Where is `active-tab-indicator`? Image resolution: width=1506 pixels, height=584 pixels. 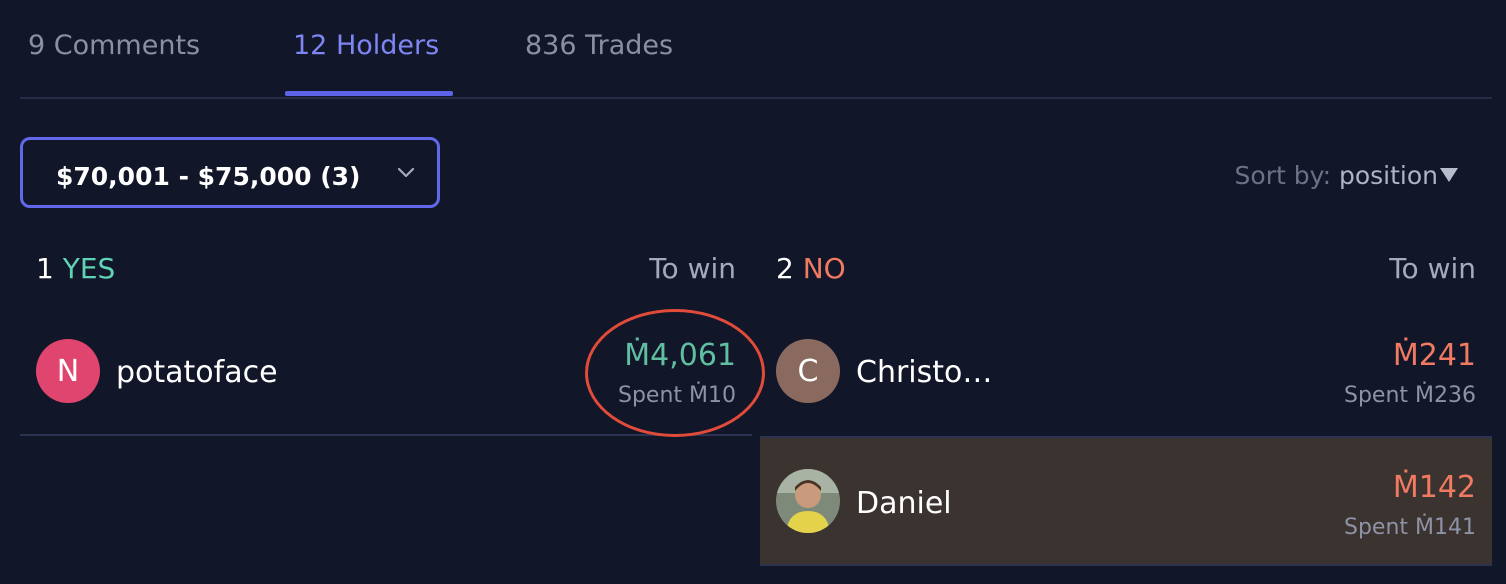
active-tab-indicator is located at coordinates (369, 93).